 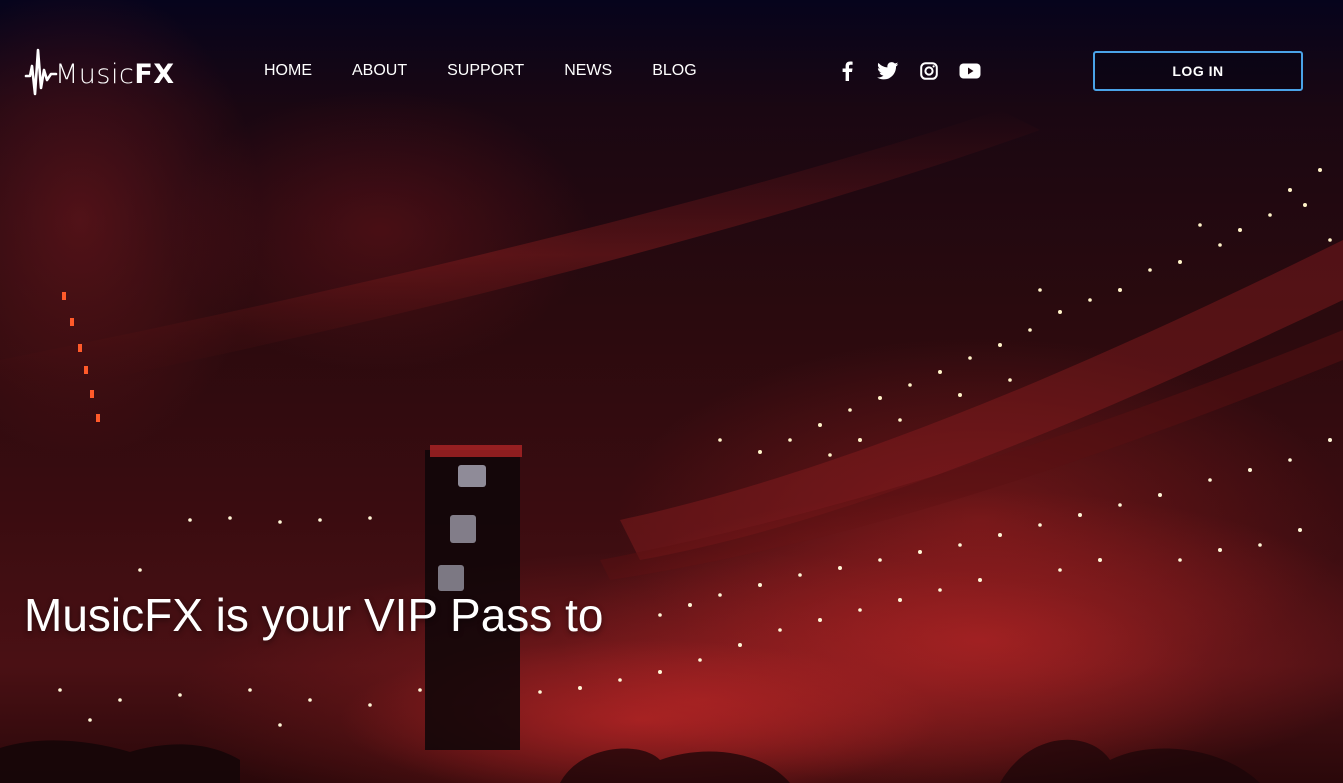 What do you see at coordinates (970, 71) in the screenshot?
I see `youtube-icon` at bounding box center [970, 71].